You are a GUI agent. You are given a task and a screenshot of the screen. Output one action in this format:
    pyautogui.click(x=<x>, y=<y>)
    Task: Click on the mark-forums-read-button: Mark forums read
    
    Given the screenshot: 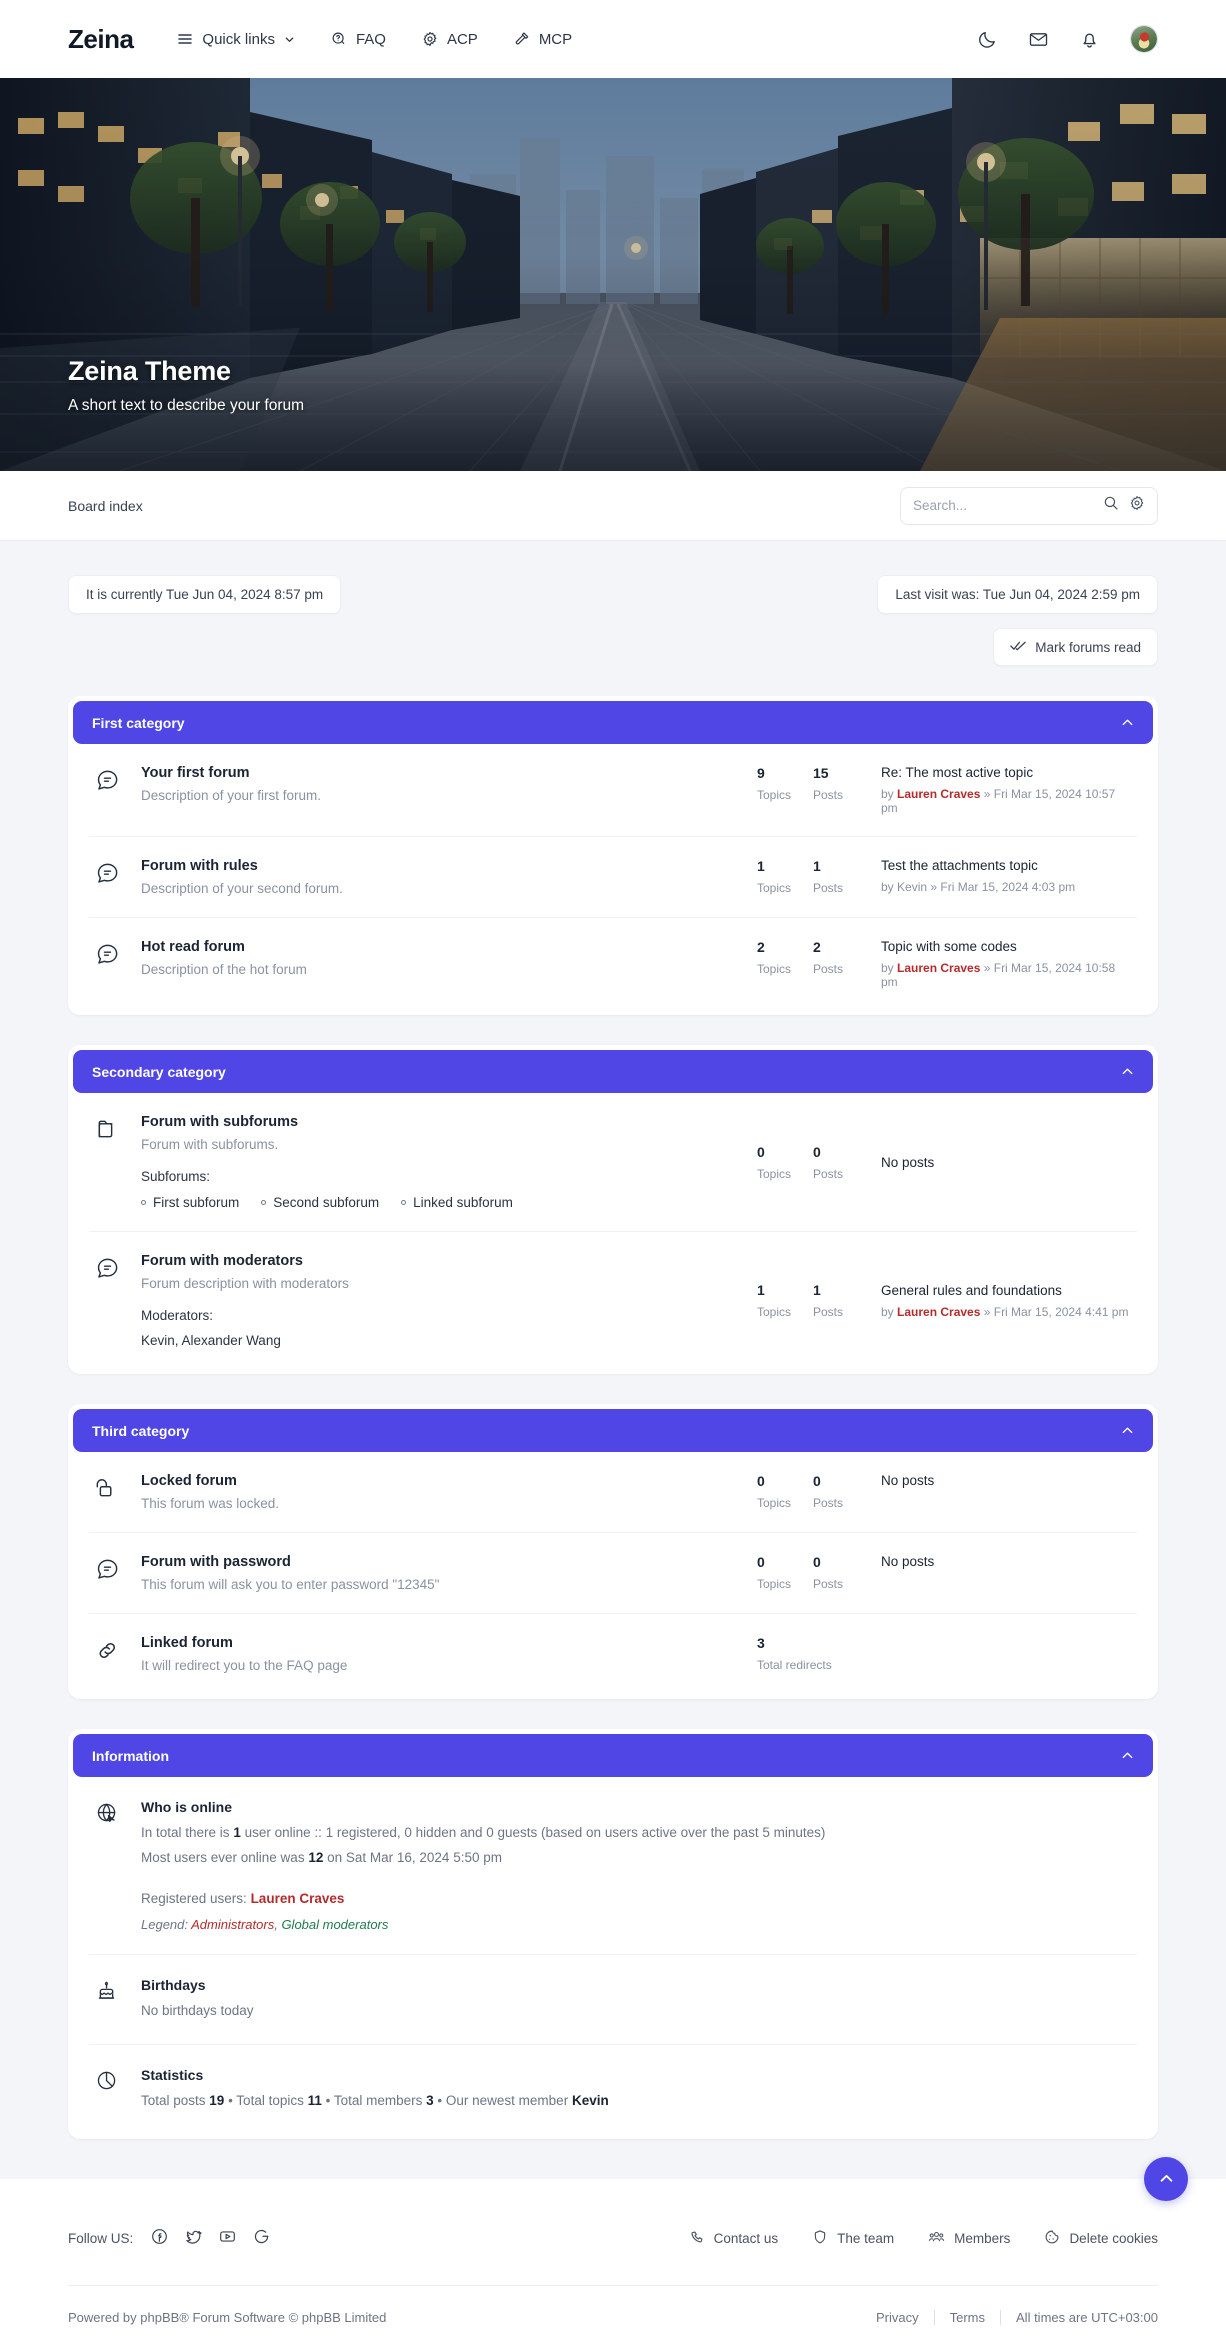 What is the action you would take?
    pyautogui.click(x=1075, y=647)
    